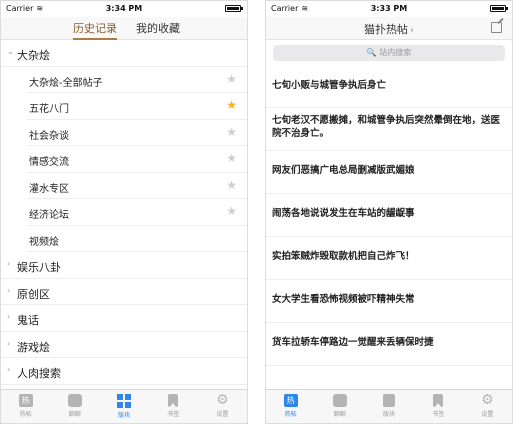  What do you see at coordinates (158, 28) in the screenshot?
I see `tab-favorites: 我的收藏` at bounding box center [158, 28].